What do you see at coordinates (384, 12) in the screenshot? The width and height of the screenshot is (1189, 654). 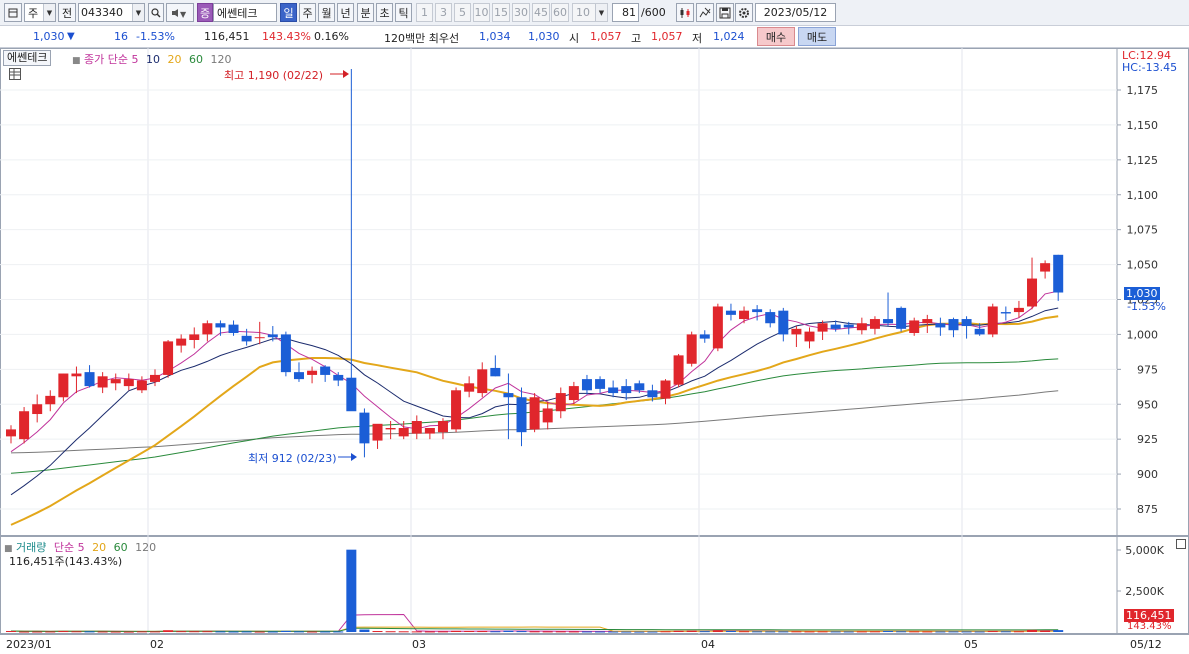 I see `tab-period-second: 초` at bounding box center [384, 12].